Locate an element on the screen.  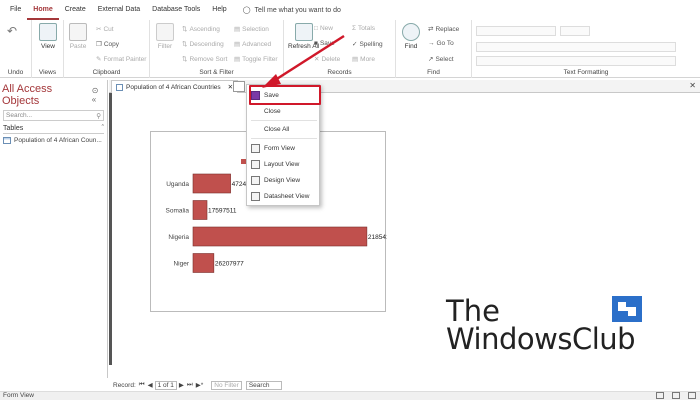
filter-status: No Filter is located at coordinates (226, 385).